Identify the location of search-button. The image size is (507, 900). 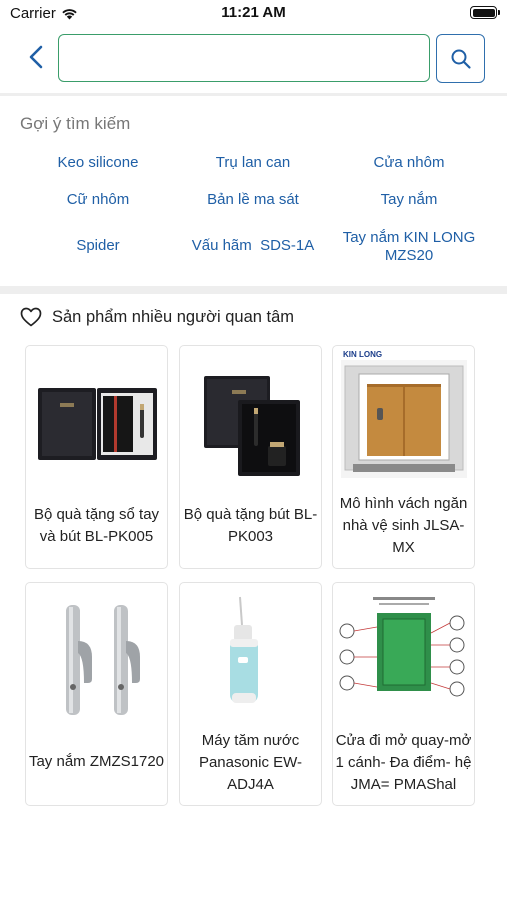
(460, 58).